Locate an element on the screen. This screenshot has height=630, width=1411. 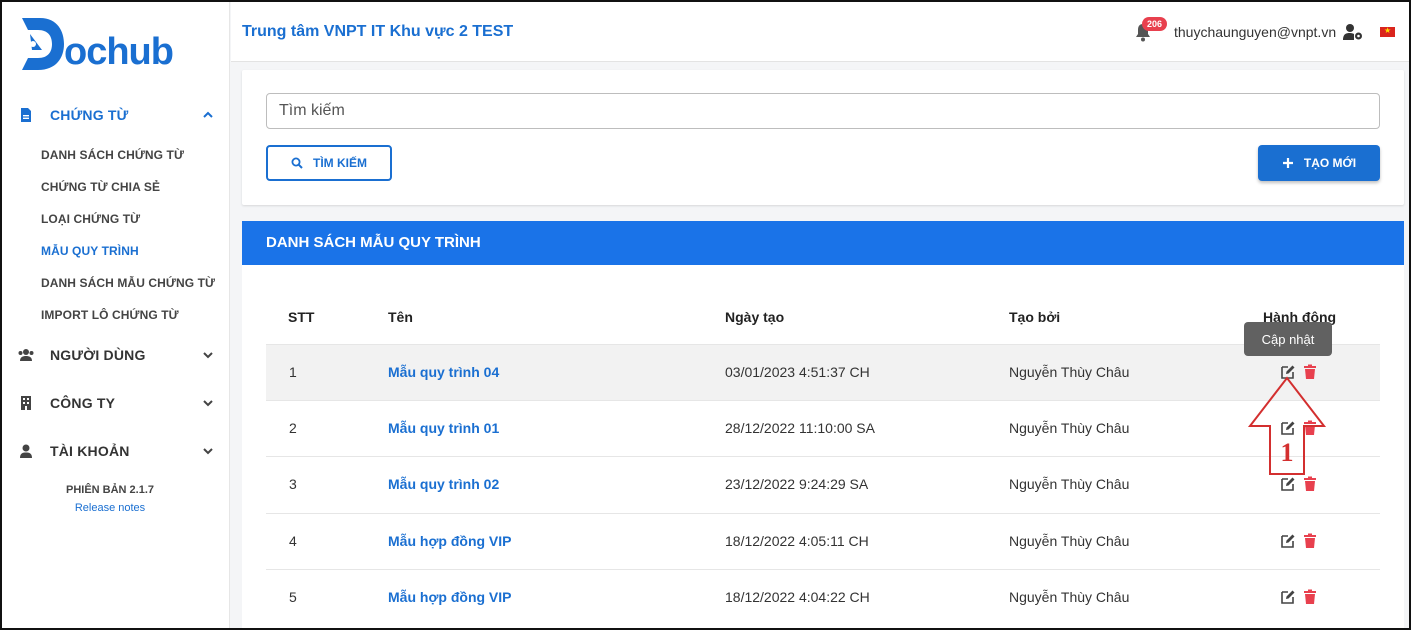
sidebar-group-cong-ty: CÔNG TY is located at coordinates (116, 403).